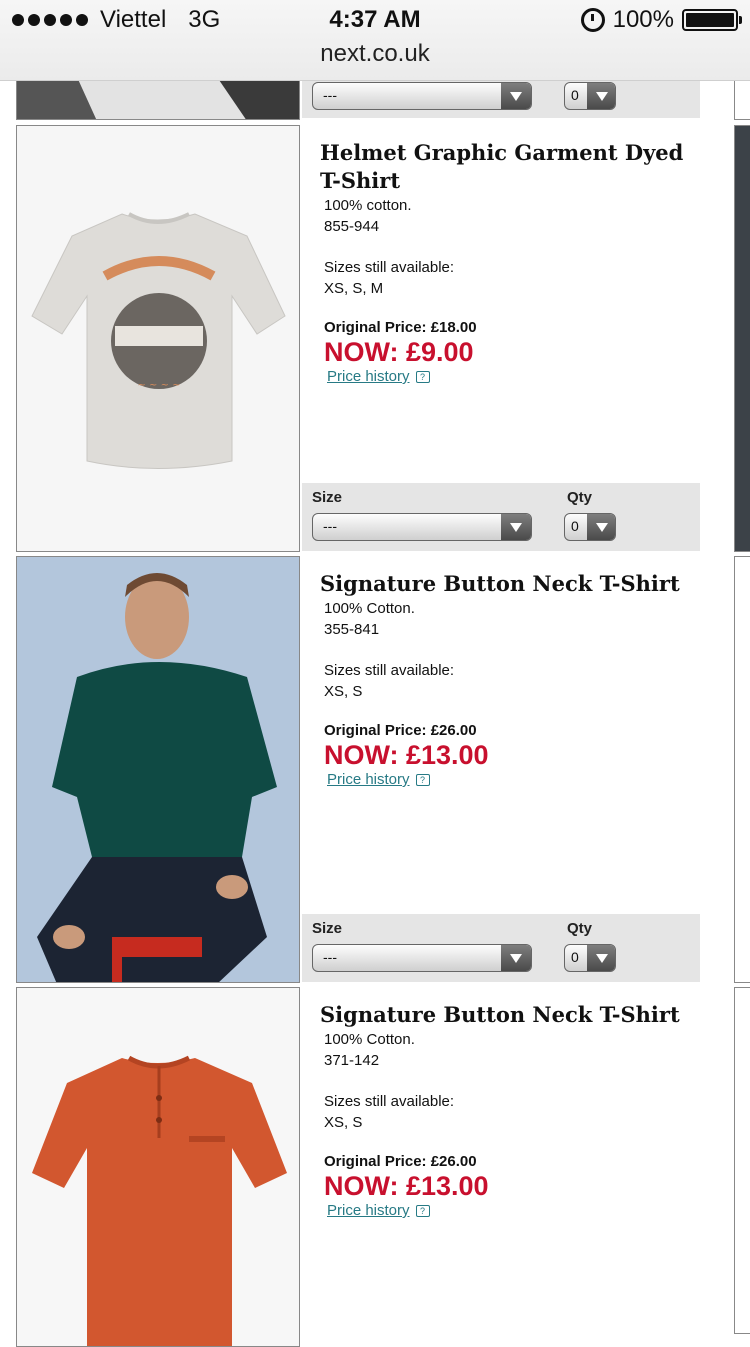 The height and width of the screenshot is (1347, 750). What do you see at coordinates (712, 20) in the screenshot?
I see `battery-icon` at bounding box center [712, 20].